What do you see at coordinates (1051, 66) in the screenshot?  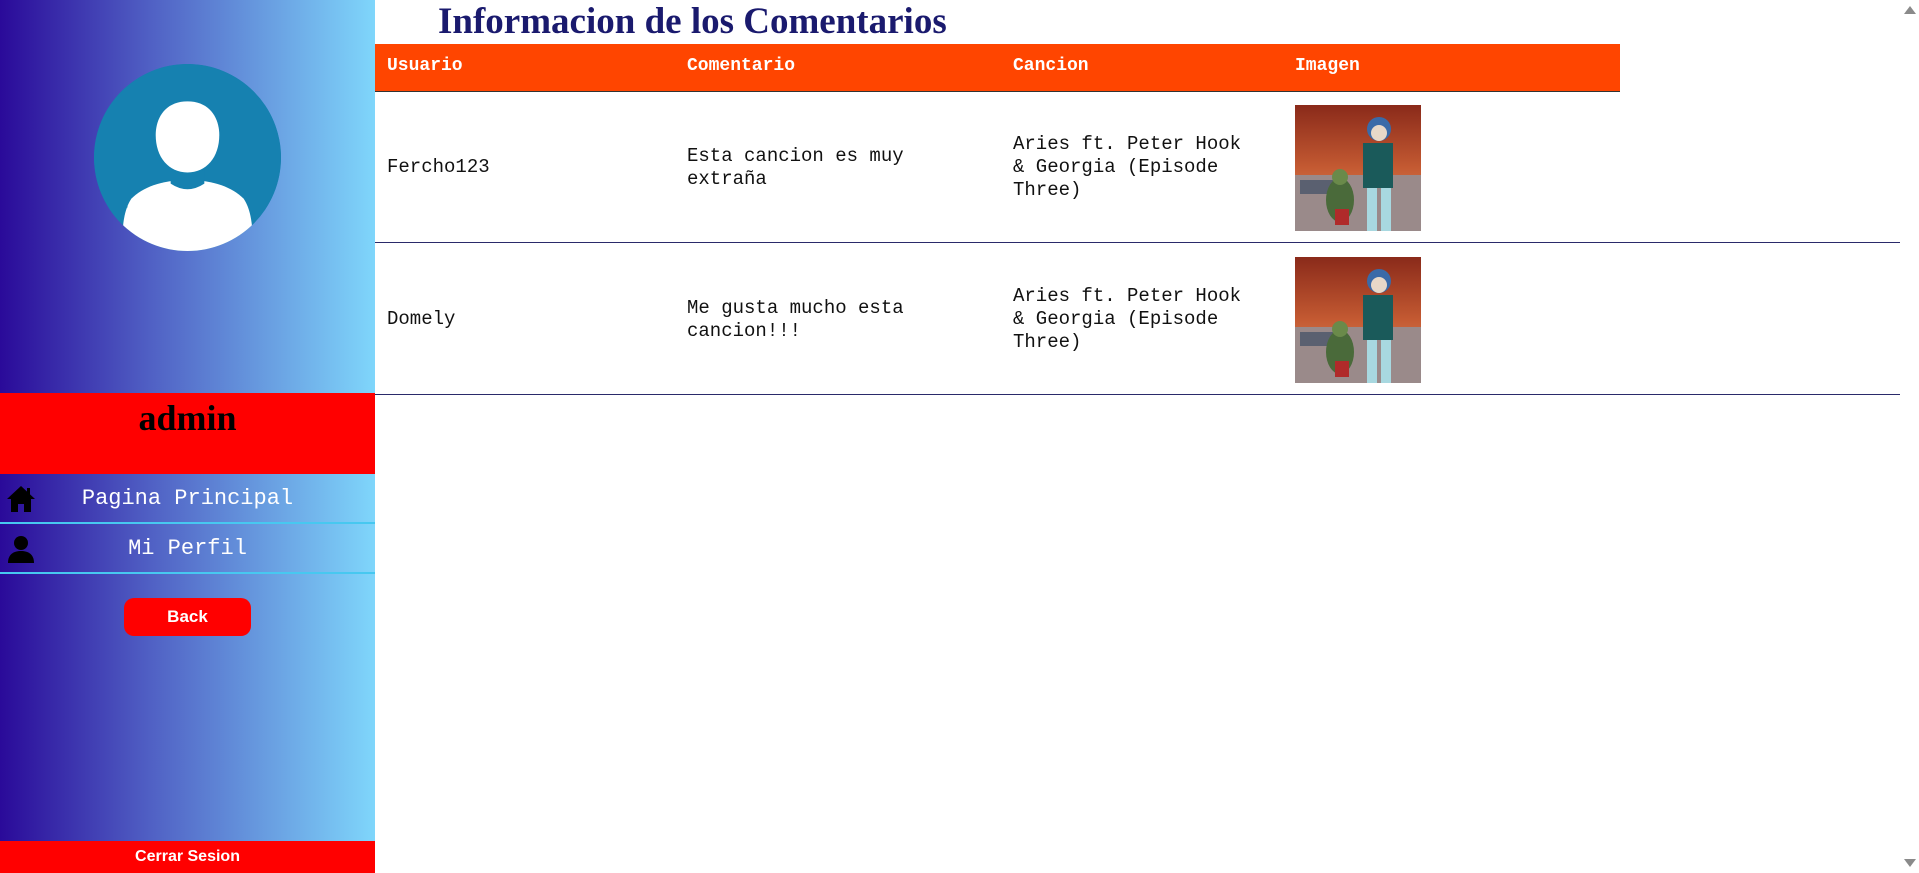 I see `column-header-cancion: Cancion` at bounding box center [1051, 66].